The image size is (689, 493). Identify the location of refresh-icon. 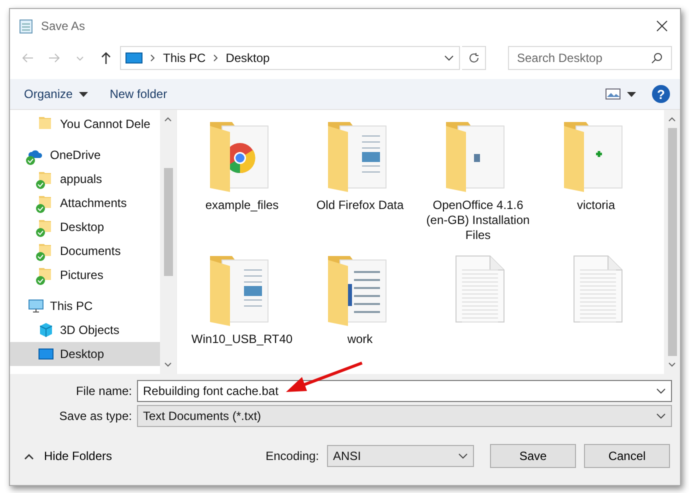
(474, 58).